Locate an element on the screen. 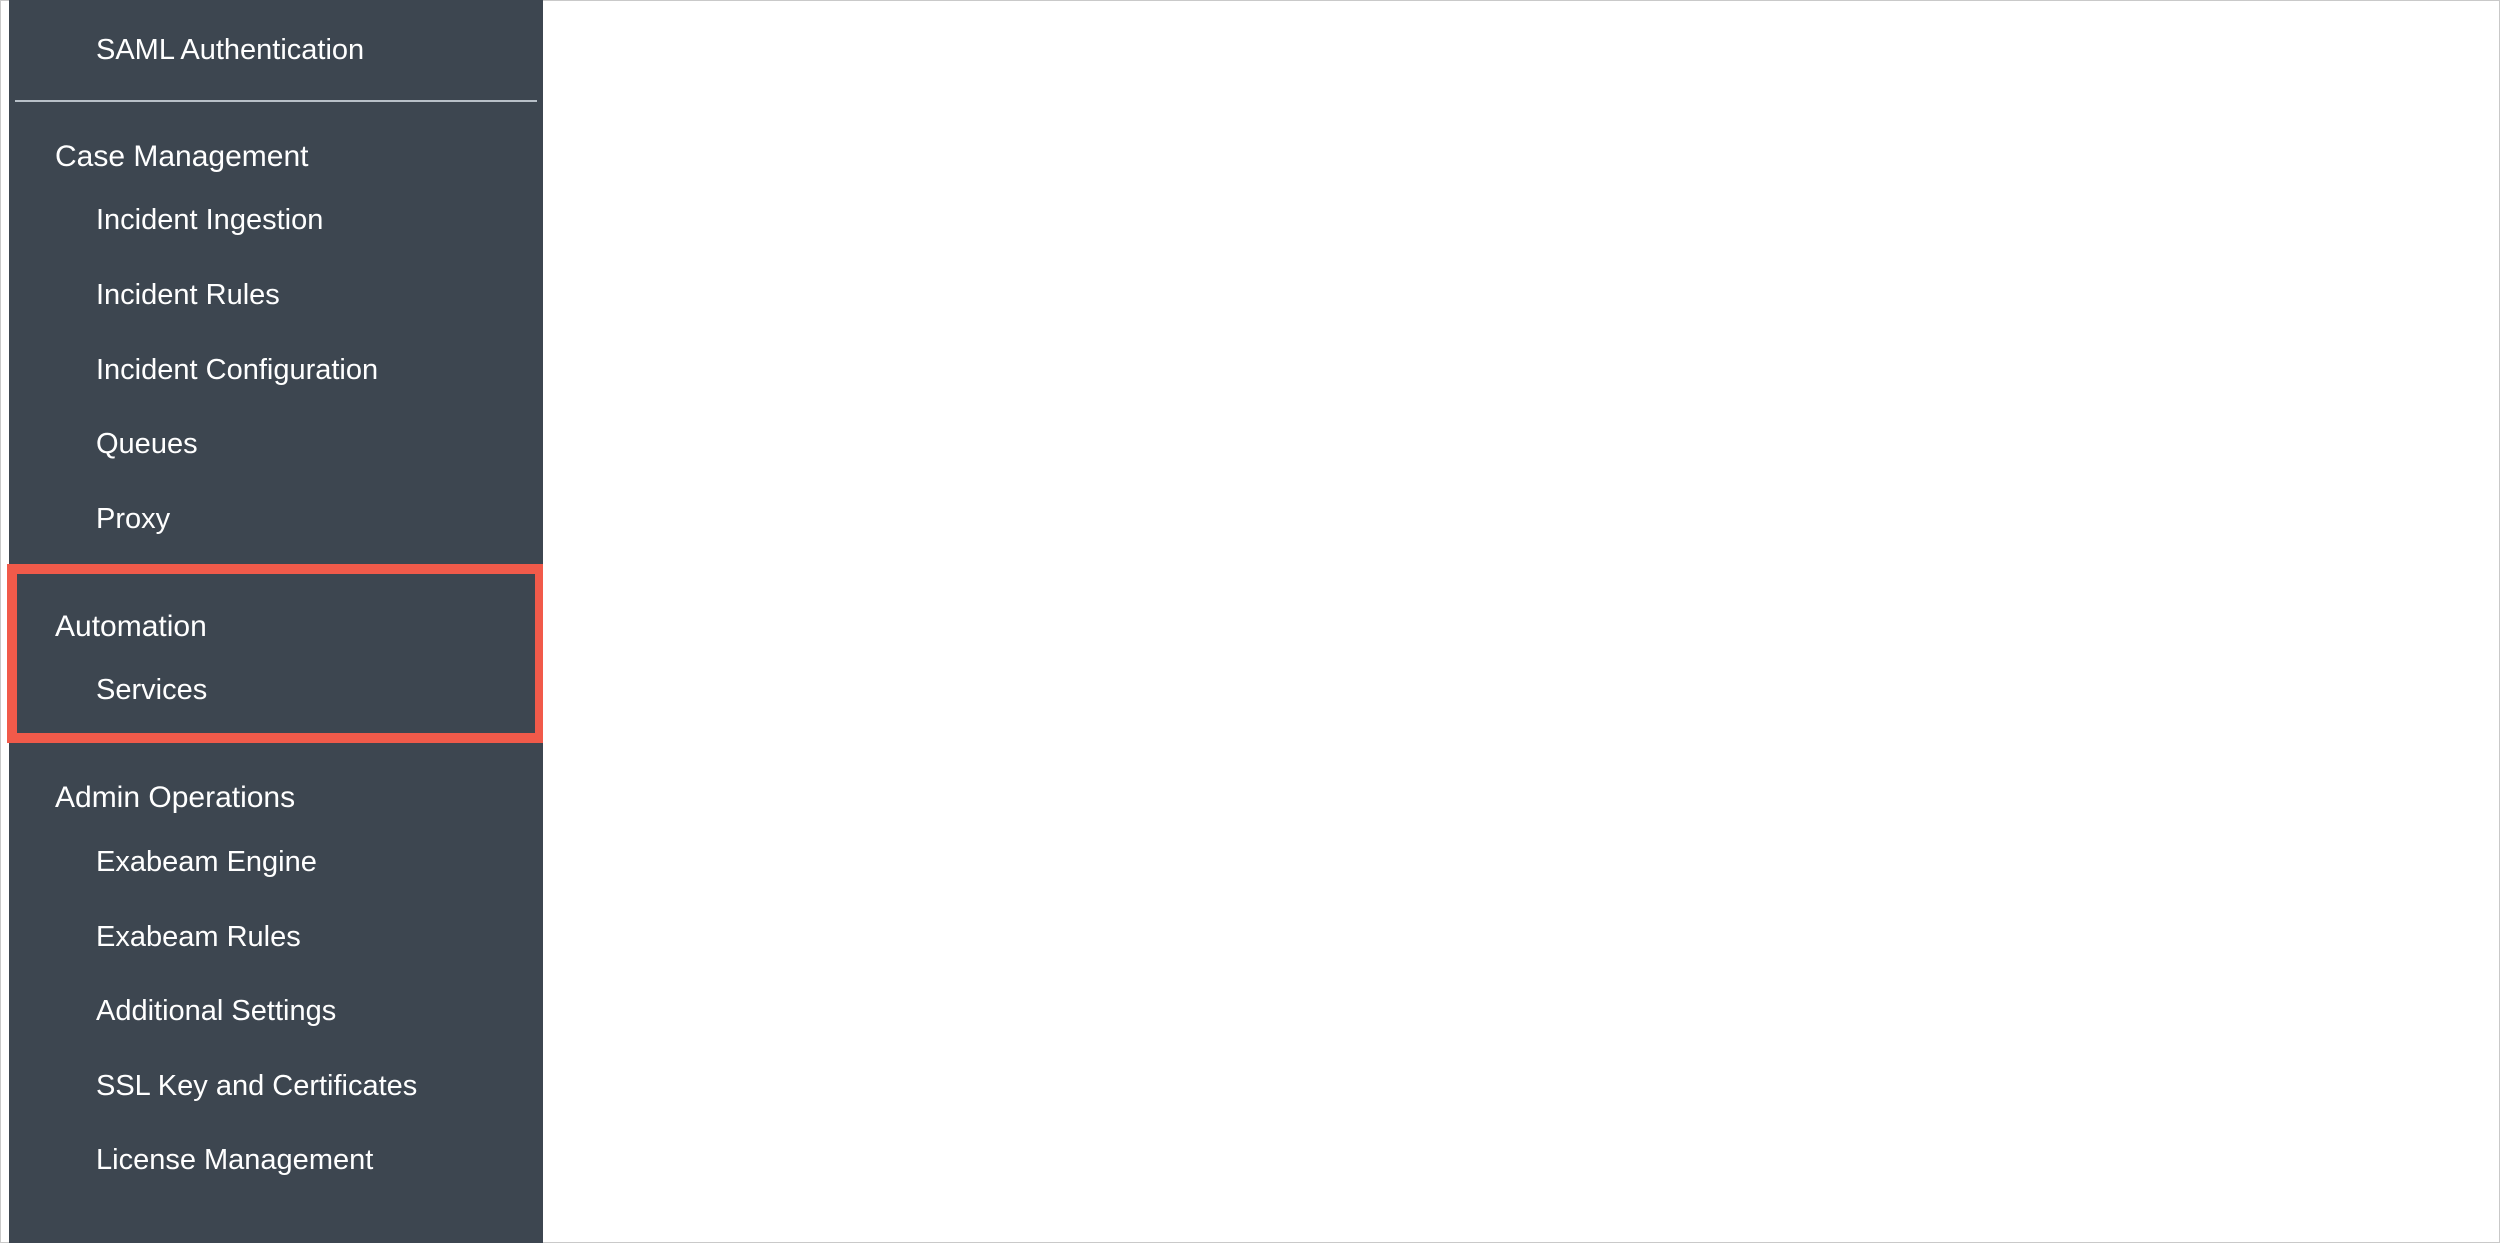  sidebar-divider is located at coordinates (276, 101).